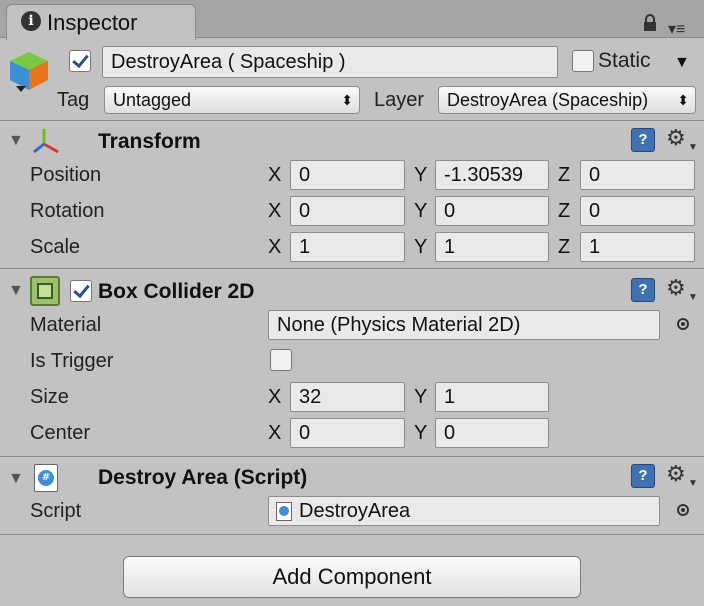 Image resolution: width=704 pixels, height=606 pixels. What do you see at coordinates (492, 175) in the screenshot?
I see `position-y-field: -1.30539` at bounding box center [492, 175].